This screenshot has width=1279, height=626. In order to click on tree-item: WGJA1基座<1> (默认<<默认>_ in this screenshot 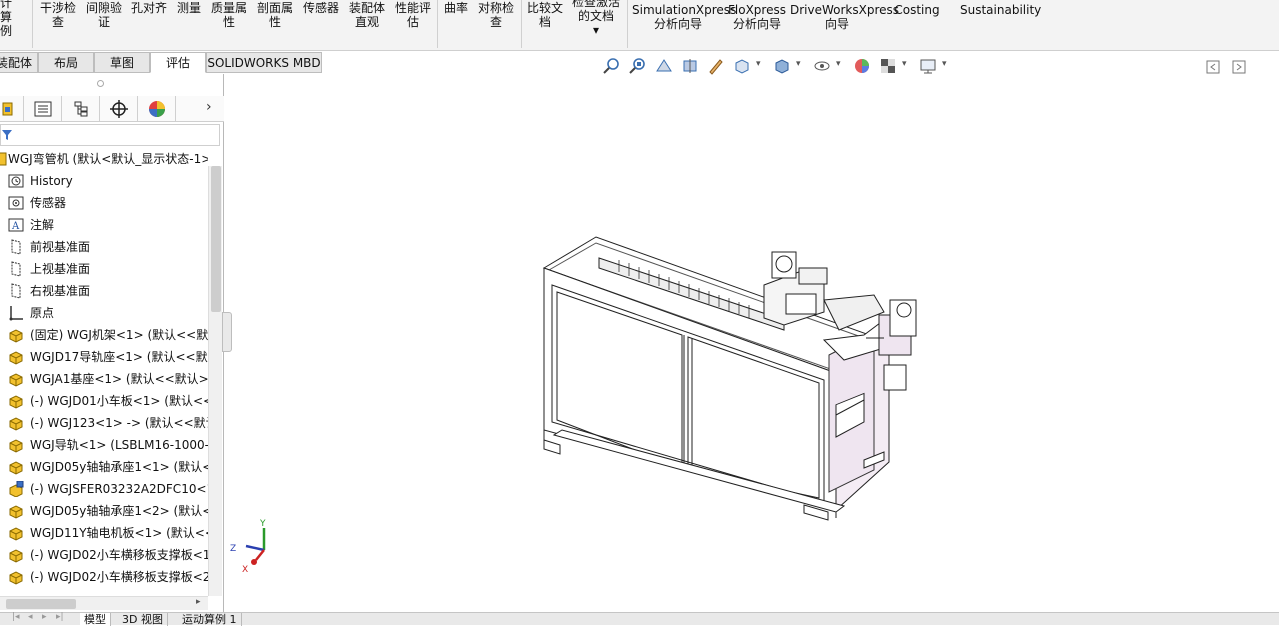, I will do `click(104, 379)`.